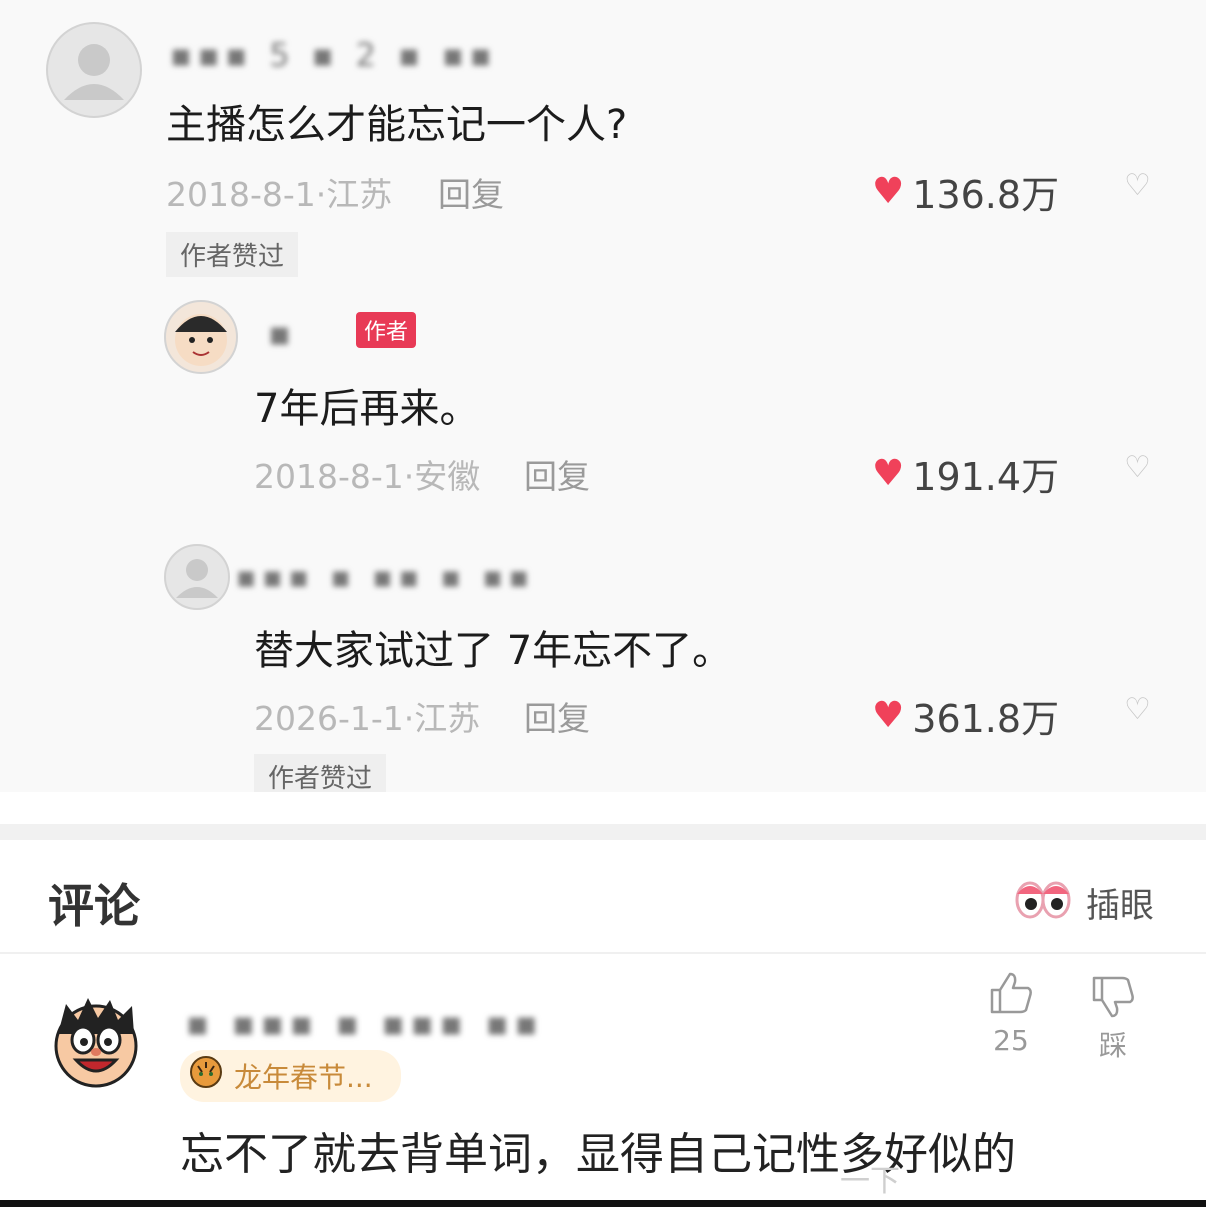 The height and width of the screenshot is (1207, 1206). I want to click on section-separator, so click(603, 832).